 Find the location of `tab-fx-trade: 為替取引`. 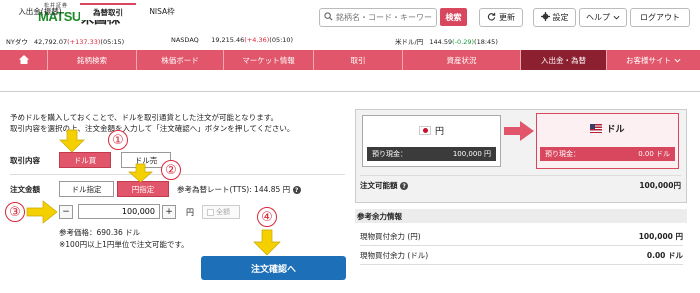

tab-fx-trade: 為替取引 is located at coordinates (108, 11).